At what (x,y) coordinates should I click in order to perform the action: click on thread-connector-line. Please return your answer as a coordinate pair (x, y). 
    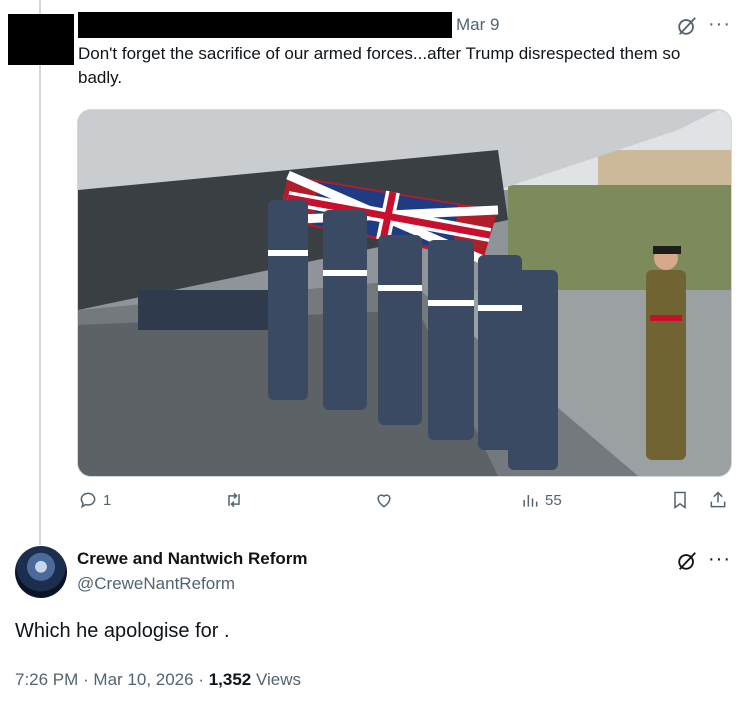
    Looking at the image, I should click on (40, 272).